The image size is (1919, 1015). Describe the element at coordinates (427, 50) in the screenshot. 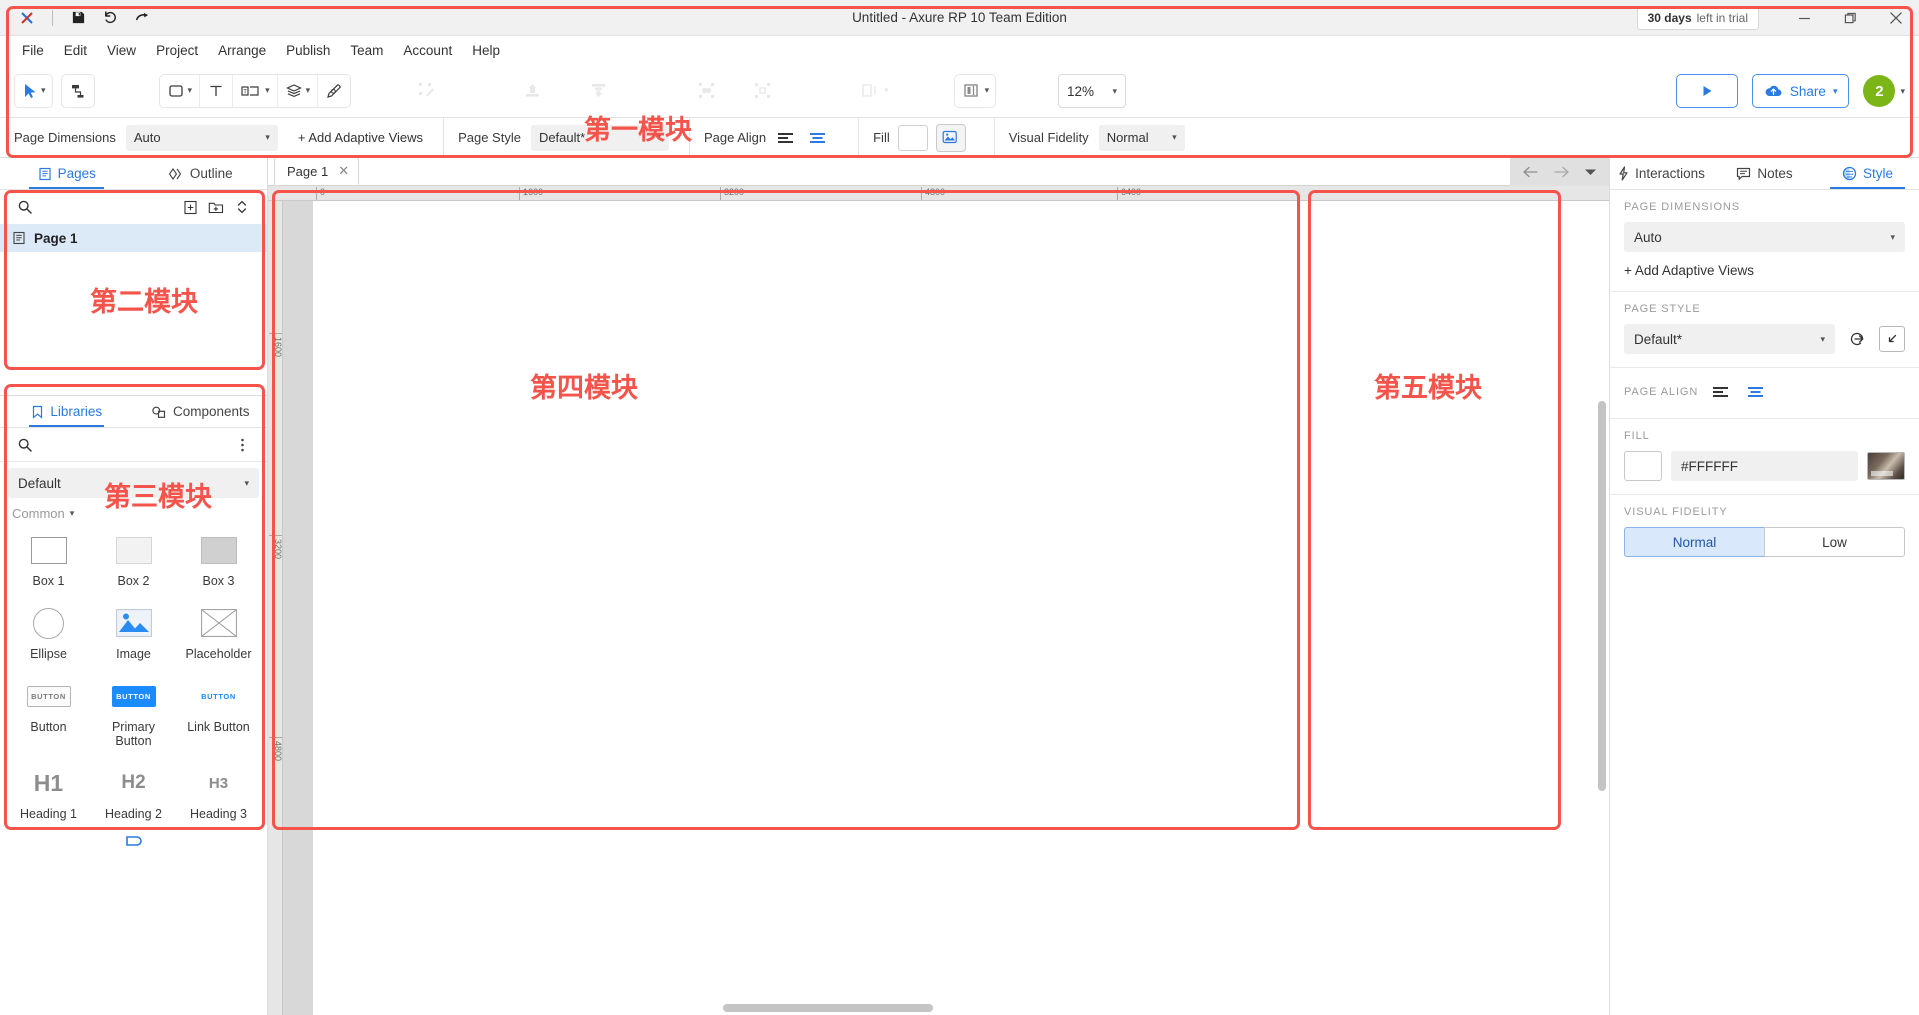

I see `menu-account: Account` at that location.